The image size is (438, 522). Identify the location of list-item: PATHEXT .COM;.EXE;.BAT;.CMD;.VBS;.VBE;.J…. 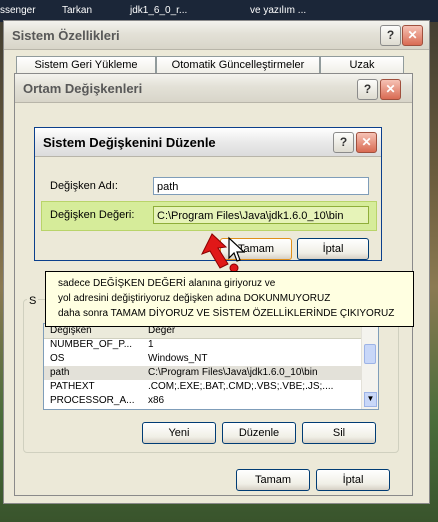
(203, 387).